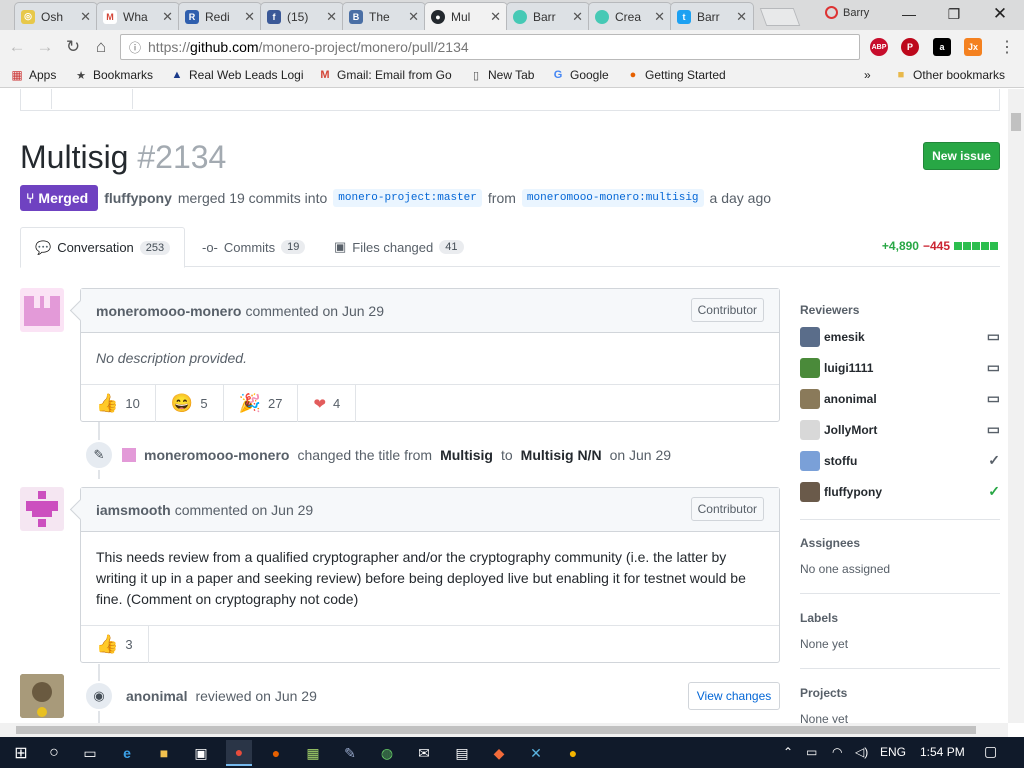  I want to click on bookmark-getting-started: ● Getting Started, so click(676, 75).